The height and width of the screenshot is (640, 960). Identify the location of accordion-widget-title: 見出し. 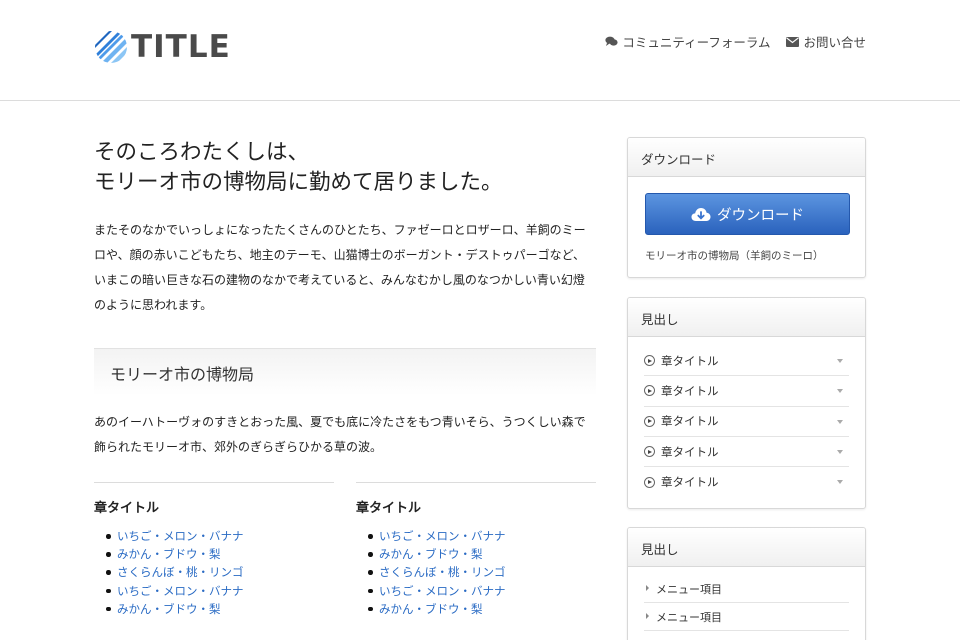
(746, 317).